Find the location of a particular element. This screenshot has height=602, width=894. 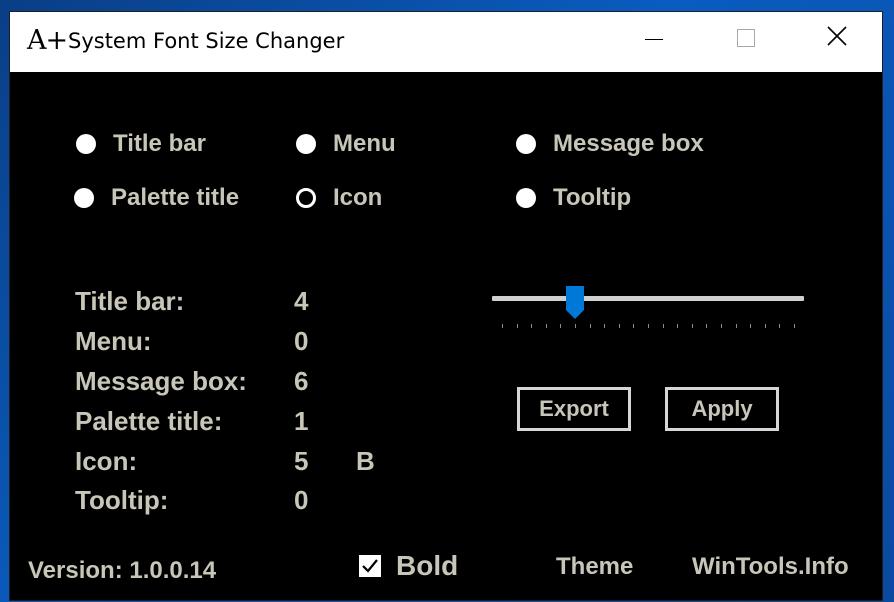

stat-label-title-bar: Title bar: is located at coordinates (130, 301).